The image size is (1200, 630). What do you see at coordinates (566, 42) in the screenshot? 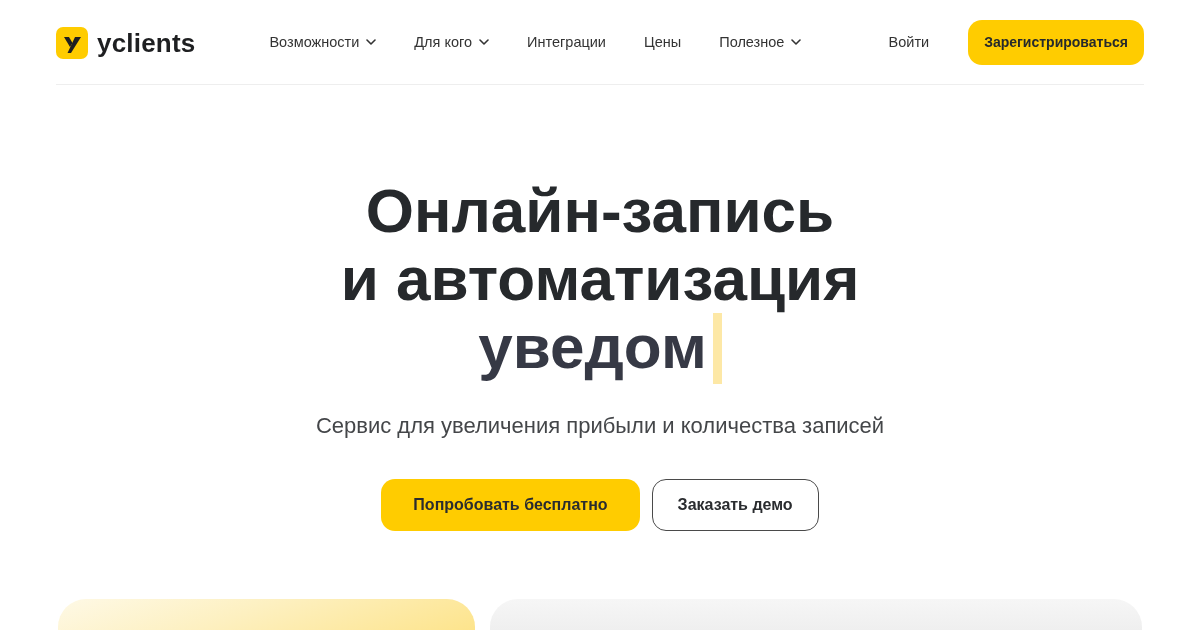
I see `nav-link: Интеграции` at bounding box center [566, 42].